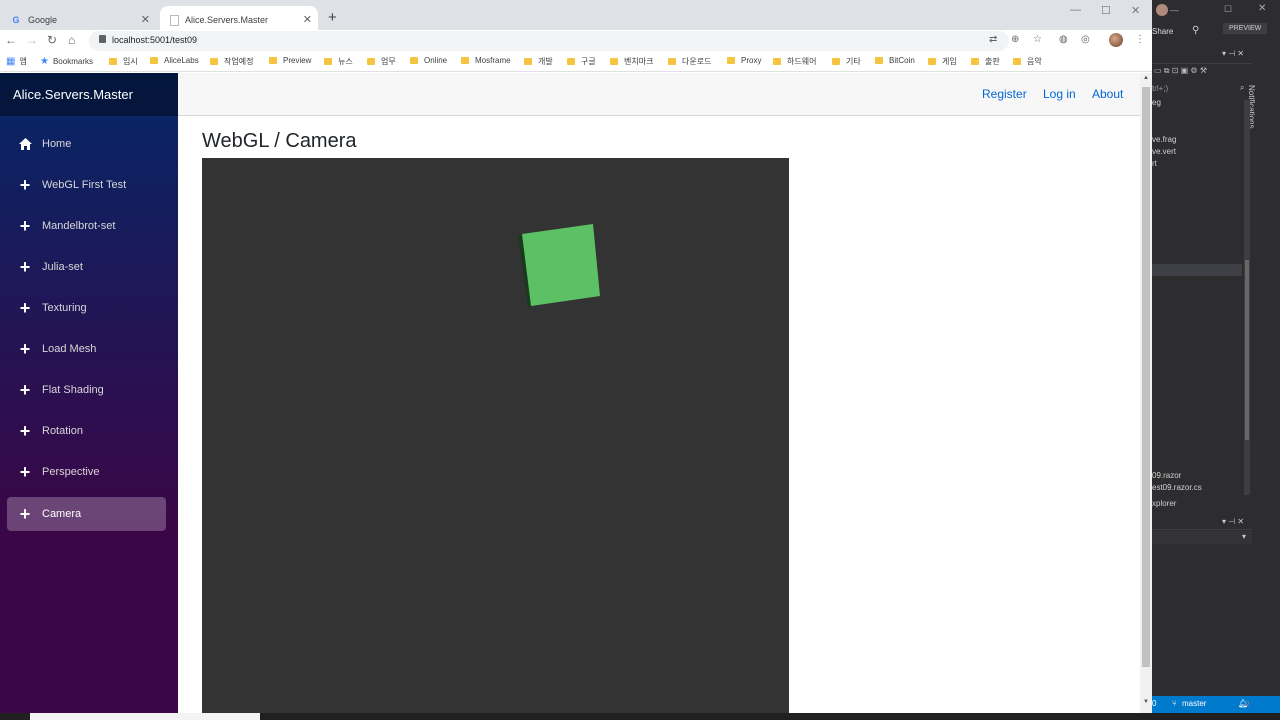  What do you see at coordinates (1262, 8) in the screenshot?
I see `vs-close-icon: ✕` at bounding box center [1262, 8].